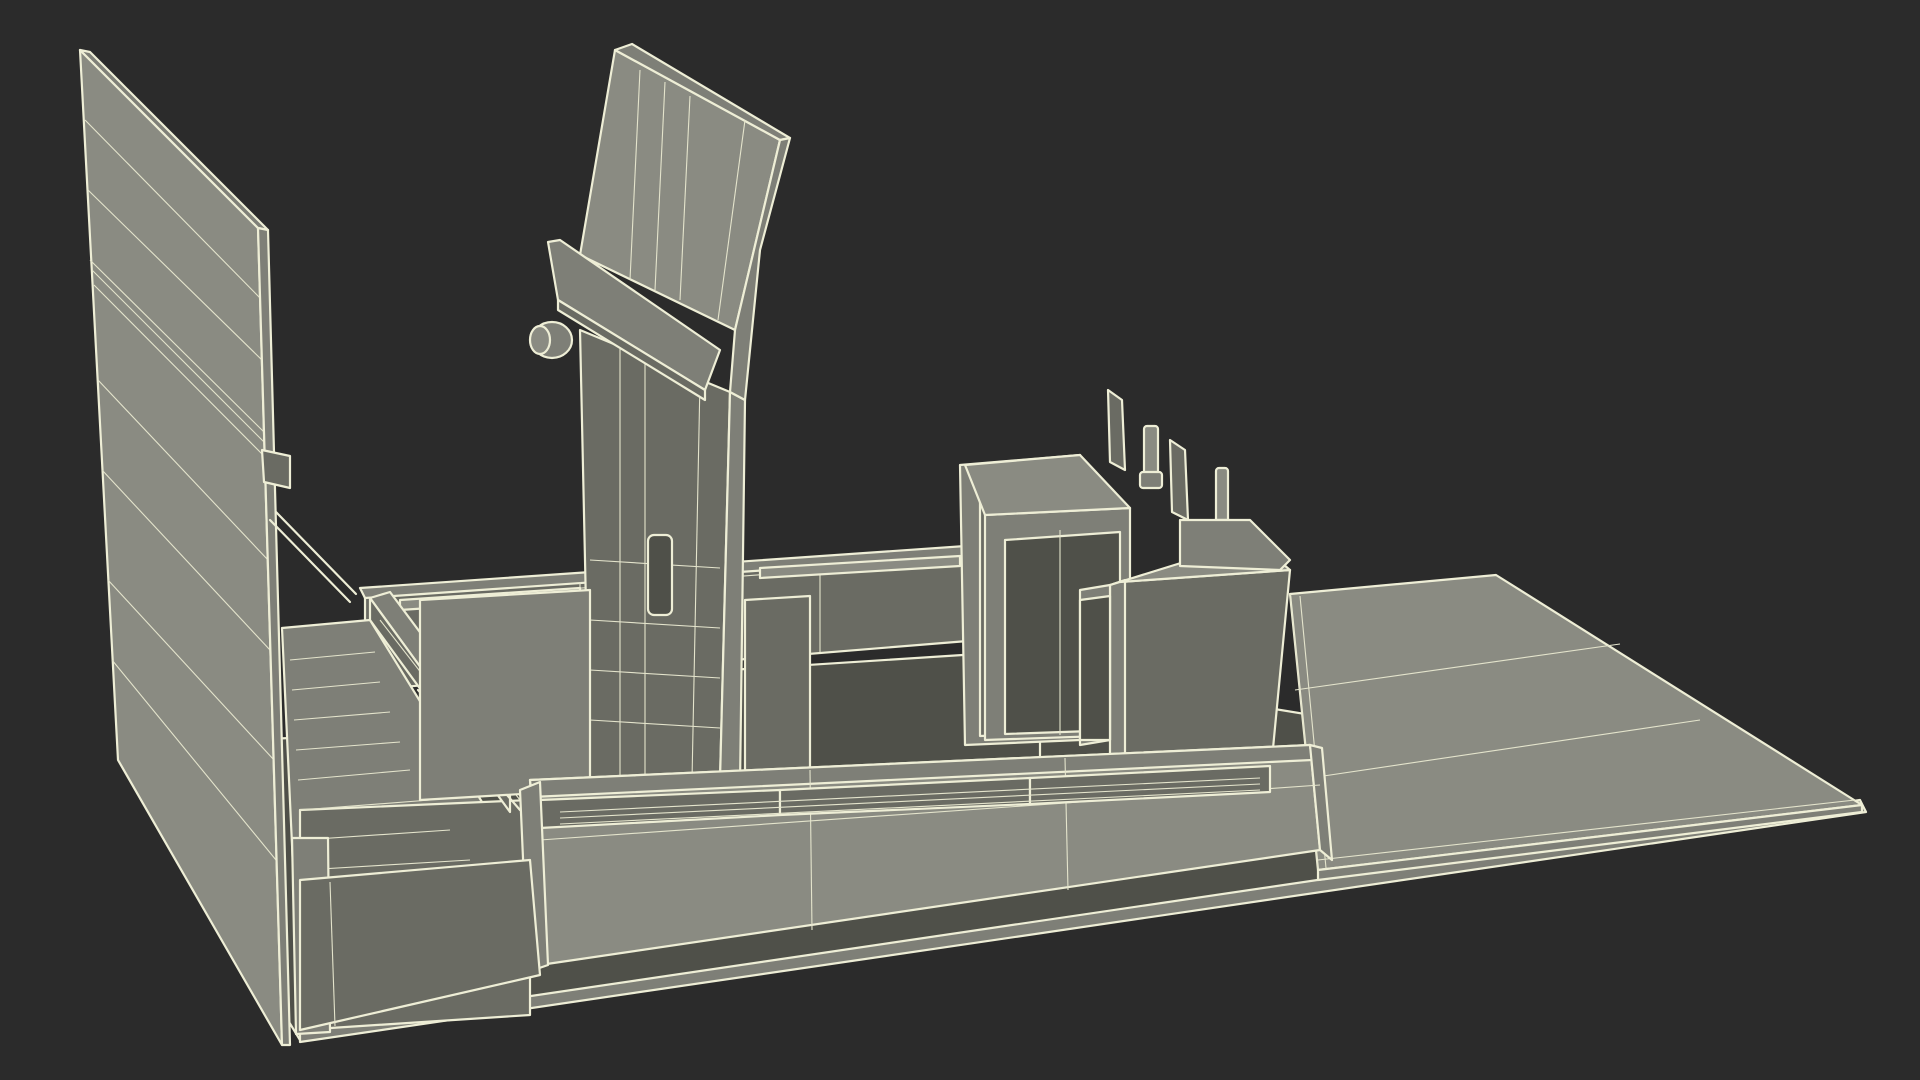 The image size is (1920, 1080). What do you see at coordinates (185, 547) in the screenshot?
I see `left-tall-wall` at bounding box center [185, 547].